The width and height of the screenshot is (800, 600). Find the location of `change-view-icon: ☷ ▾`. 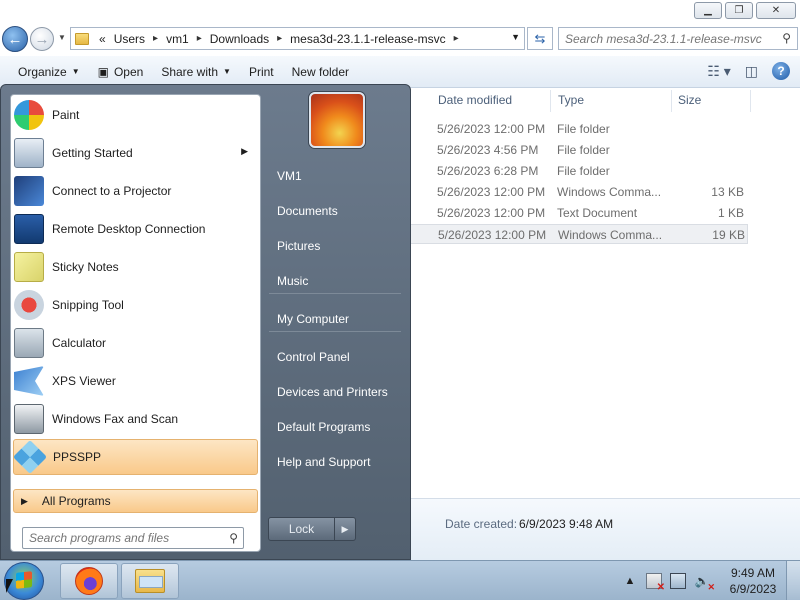

change-view-icon: ☷ ▾ is located at coordinates (718, 71).